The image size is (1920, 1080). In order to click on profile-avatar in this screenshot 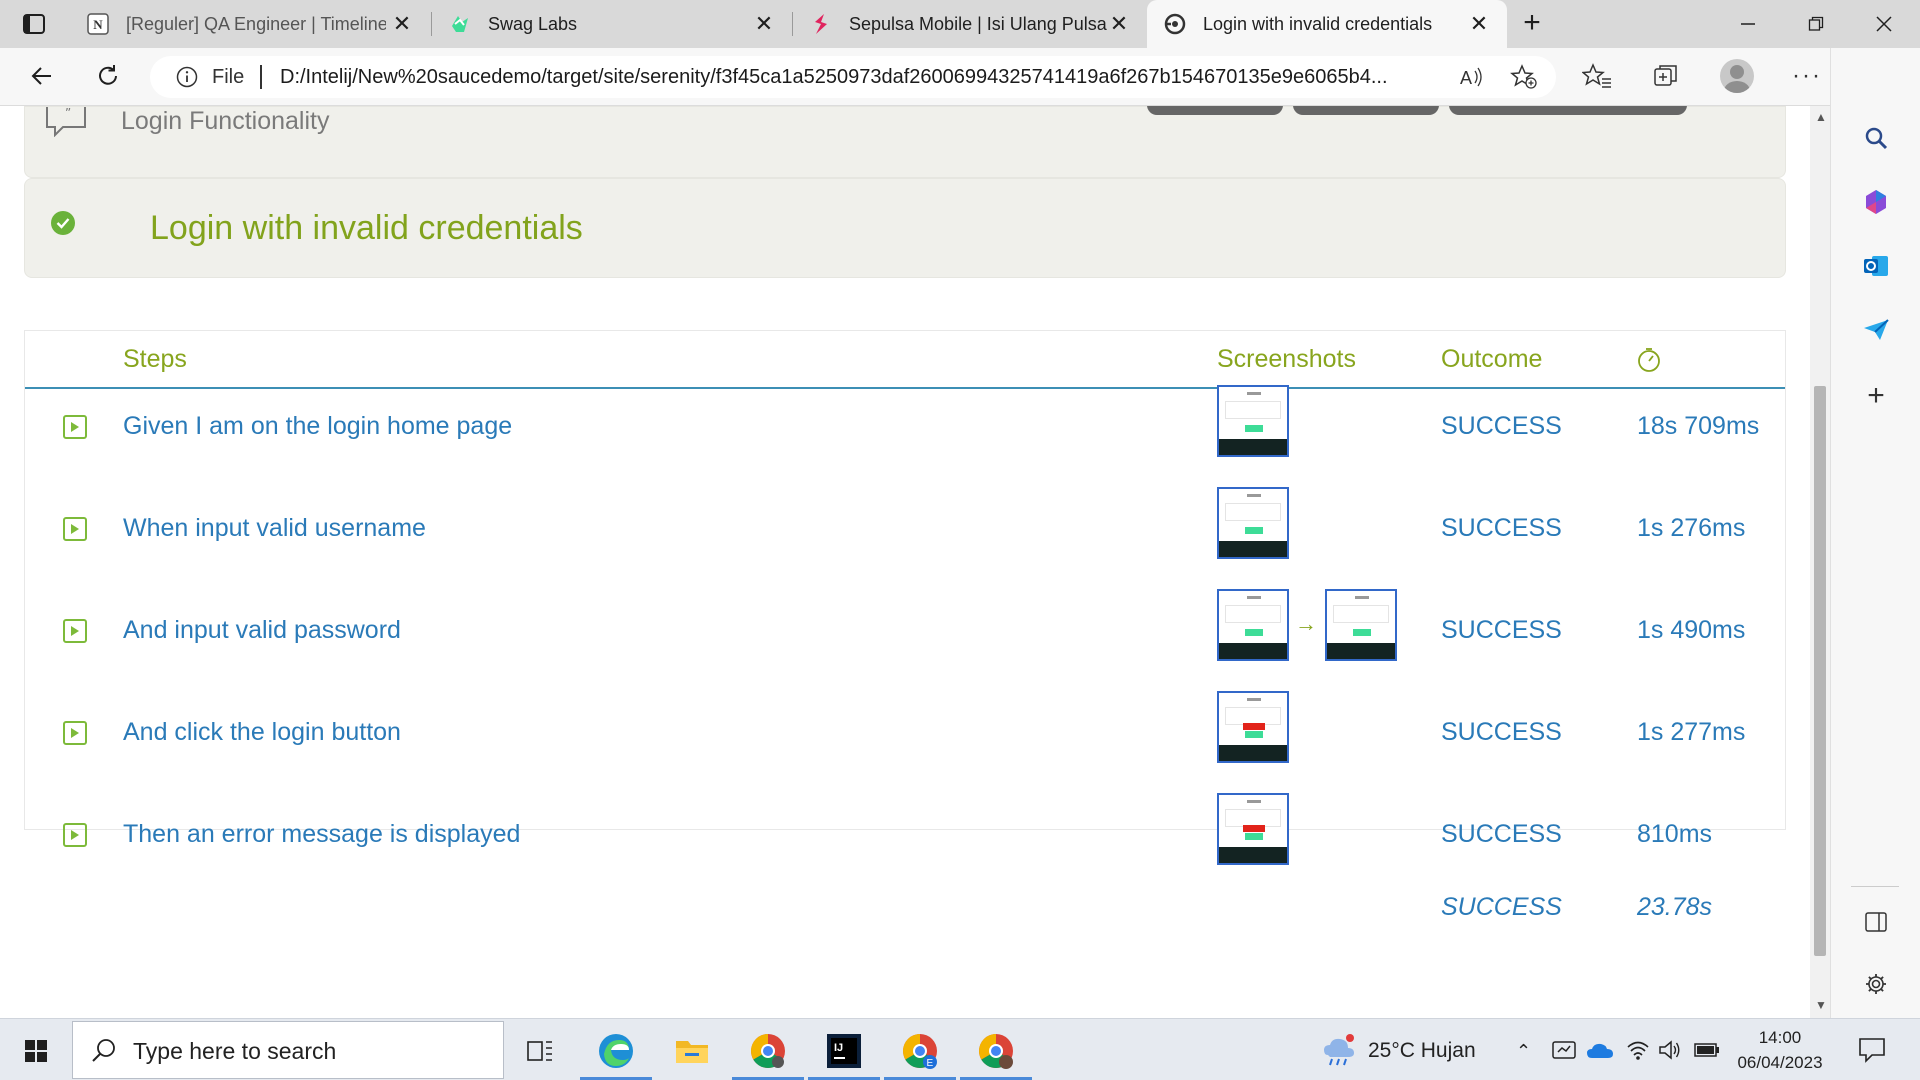, I will do `click(1737, 76)`.